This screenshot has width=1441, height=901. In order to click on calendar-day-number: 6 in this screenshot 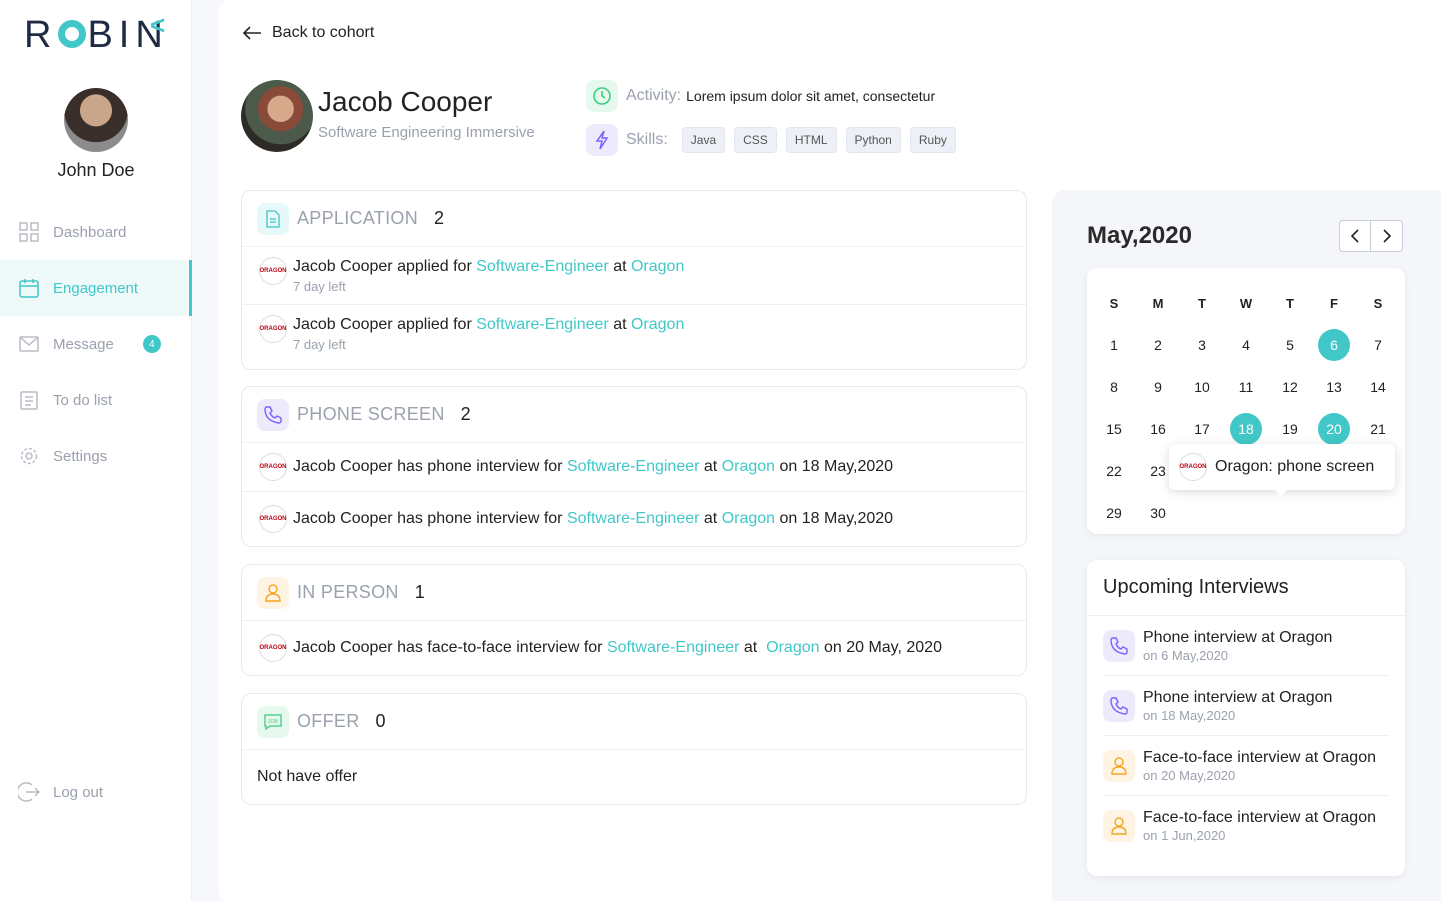, I will do `click(1334, 345)`.